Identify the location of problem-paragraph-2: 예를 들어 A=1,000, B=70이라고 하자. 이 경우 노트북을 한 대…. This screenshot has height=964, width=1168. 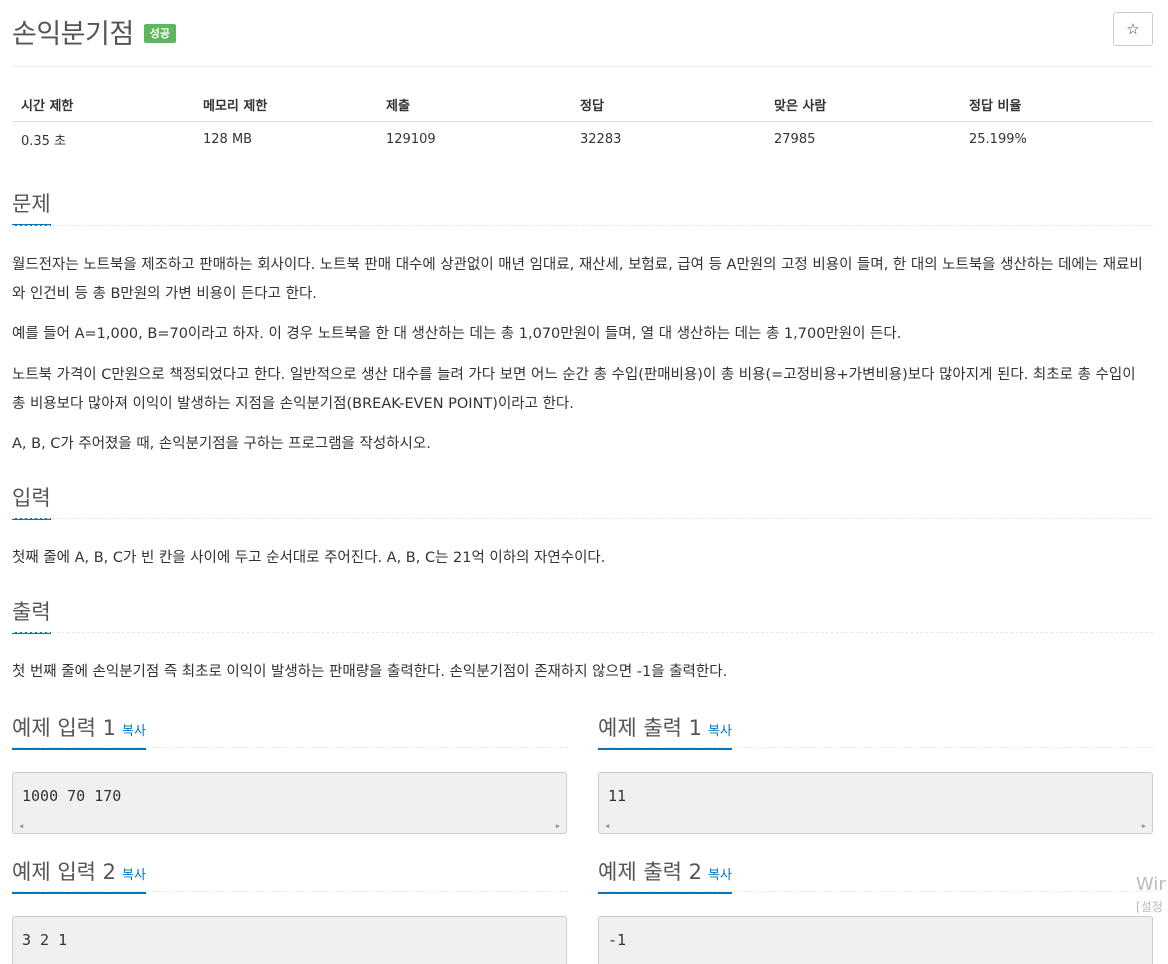
(457, 334).